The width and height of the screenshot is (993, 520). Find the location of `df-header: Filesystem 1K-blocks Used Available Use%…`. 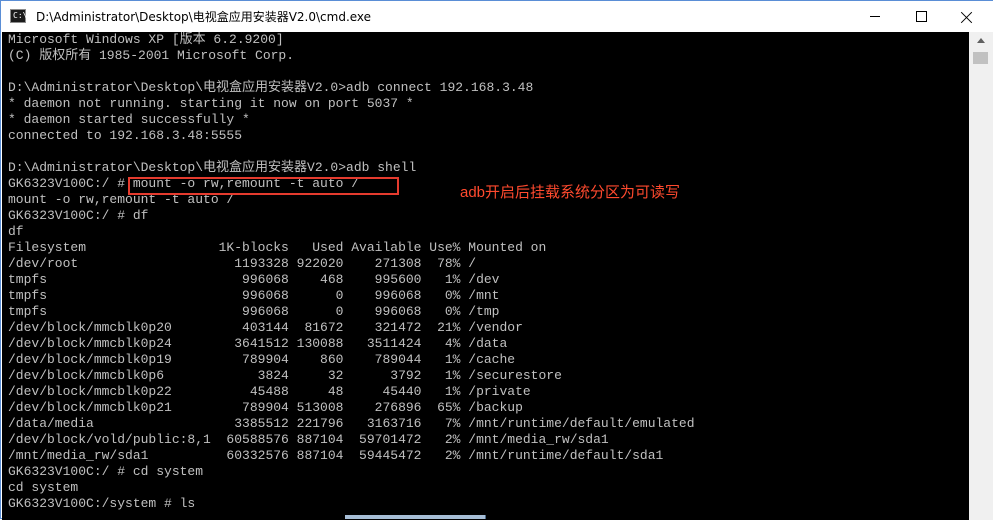

df-header: Filesystem 1K-blocks Used Available Use%… is located at coordinates (277, 247).